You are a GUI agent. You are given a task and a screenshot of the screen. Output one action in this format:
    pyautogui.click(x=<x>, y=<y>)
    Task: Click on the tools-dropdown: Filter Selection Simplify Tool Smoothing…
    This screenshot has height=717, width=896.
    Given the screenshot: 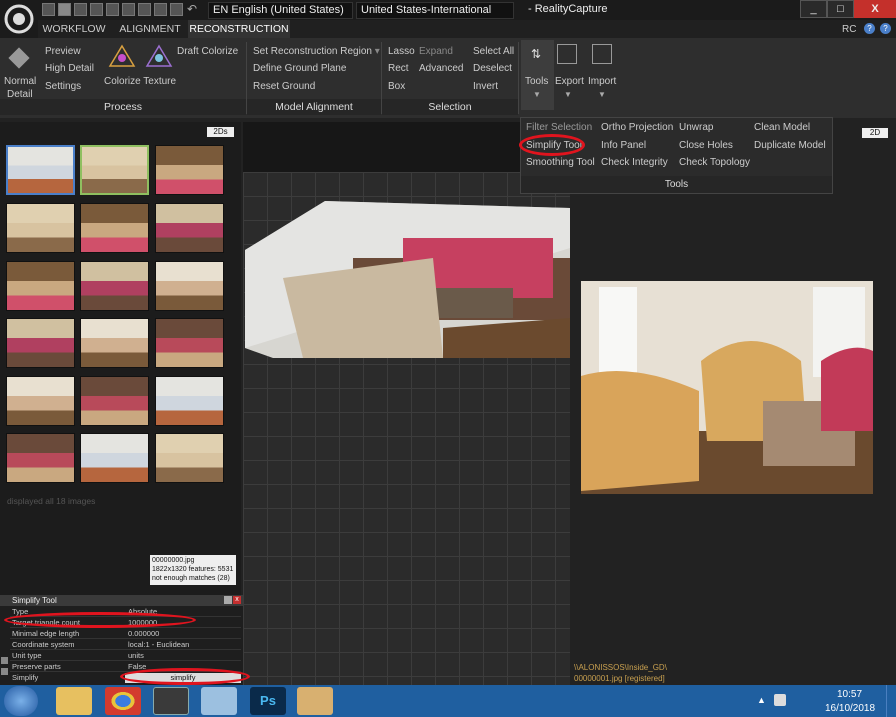 What is the action you would take?
    pyautogui.click(x=676, y=155)
    